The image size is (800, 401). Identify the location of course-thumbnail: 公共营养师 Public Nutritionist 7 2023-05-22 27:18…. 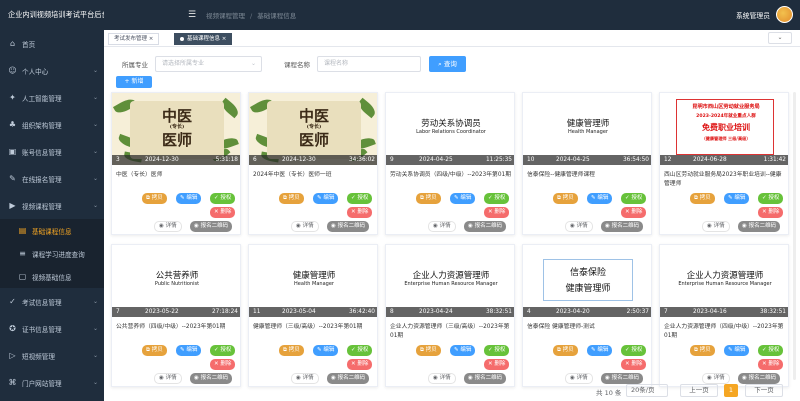
(176, 281).